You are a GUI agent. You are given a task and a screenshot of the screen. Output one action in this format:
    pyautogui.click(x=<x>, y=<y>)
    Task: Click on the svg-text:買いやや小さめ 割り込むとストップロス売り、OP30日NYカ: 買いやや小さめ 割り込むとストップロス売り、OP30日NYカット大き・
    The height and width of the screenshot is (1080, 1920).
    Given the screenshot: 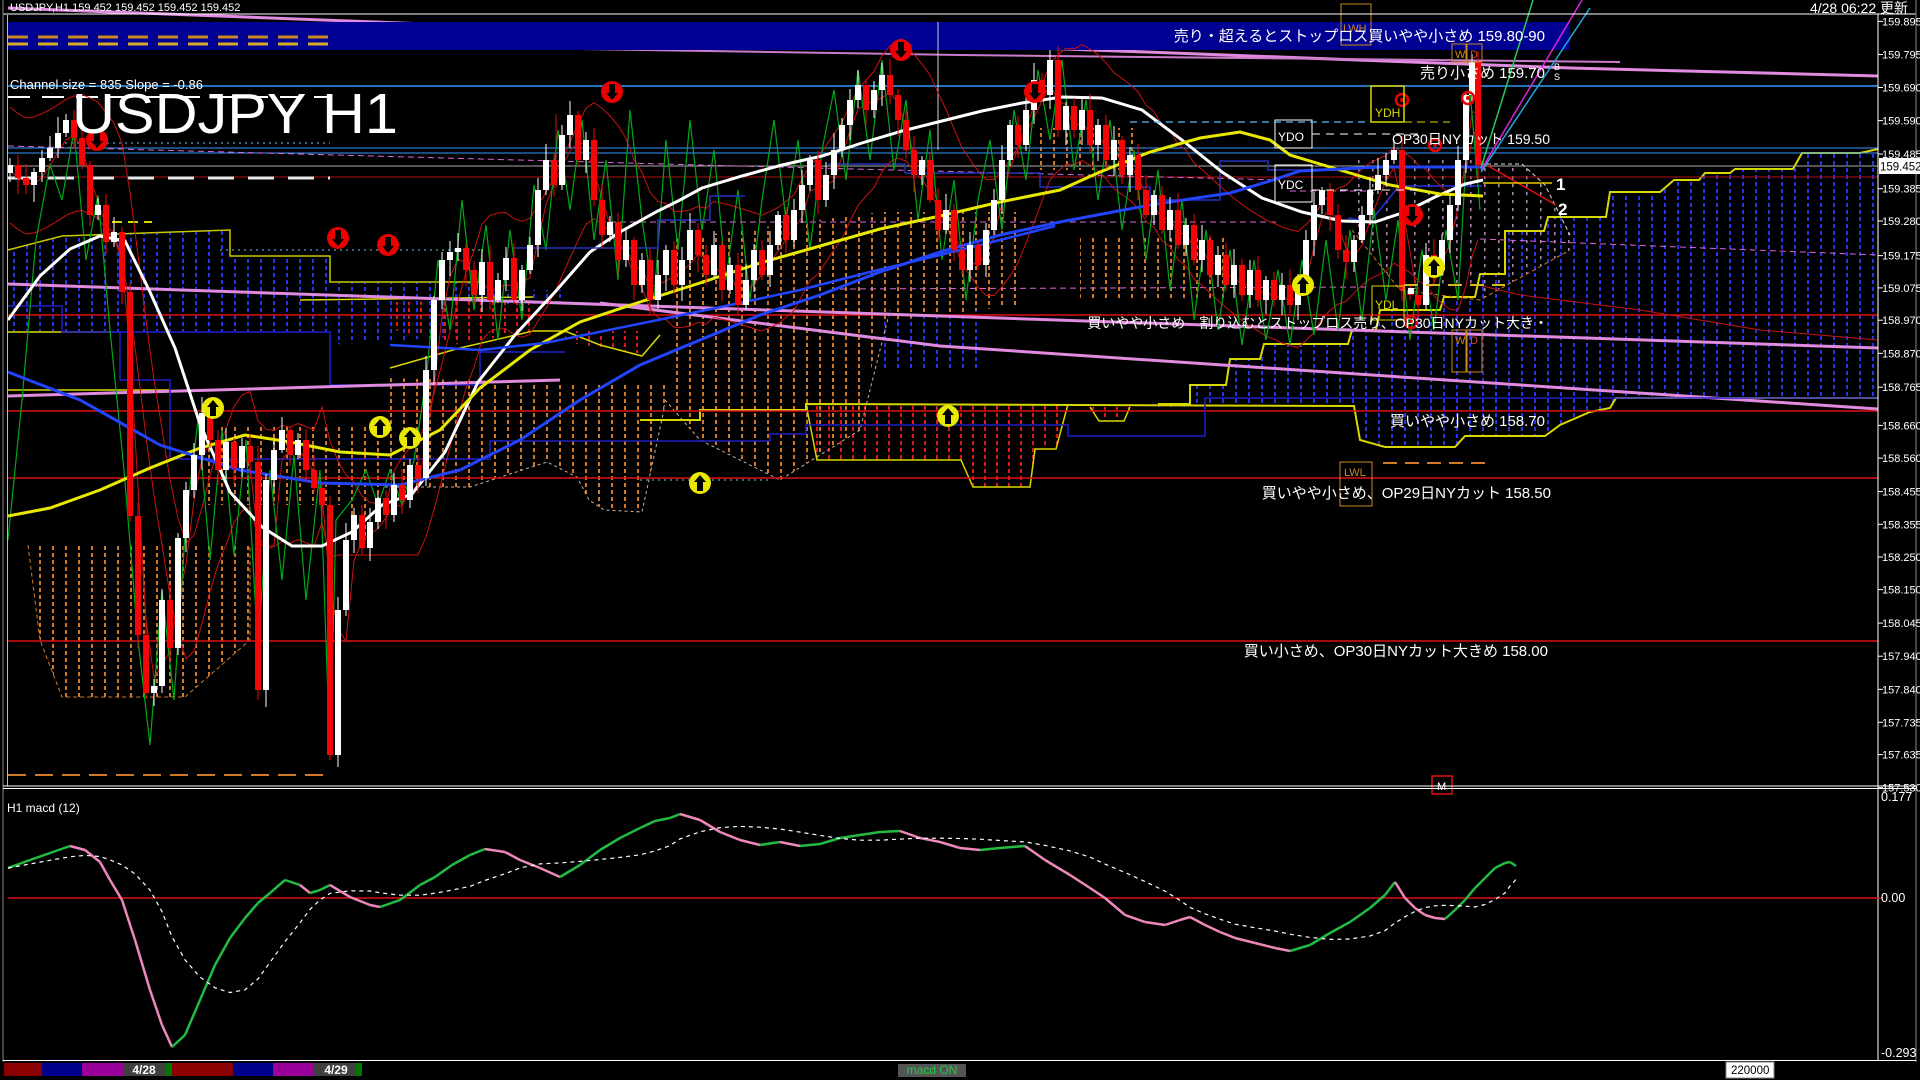 What is the action you would take?
    pyautogui.click(x=1317, y=323)
    